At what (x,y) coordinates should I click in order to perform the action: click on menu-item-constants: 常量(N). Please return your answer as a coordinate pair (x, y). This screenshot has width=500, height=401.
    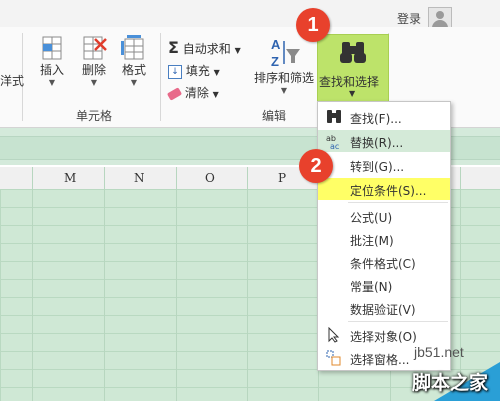
    Looking at the image, I should click on (384, 285).